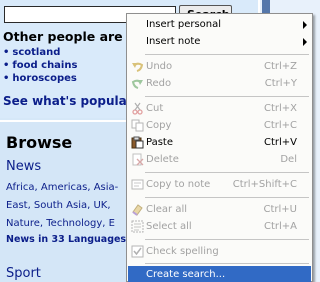  I want to click on menu-item-check-spelling: Check spelling, so click(219, 252).